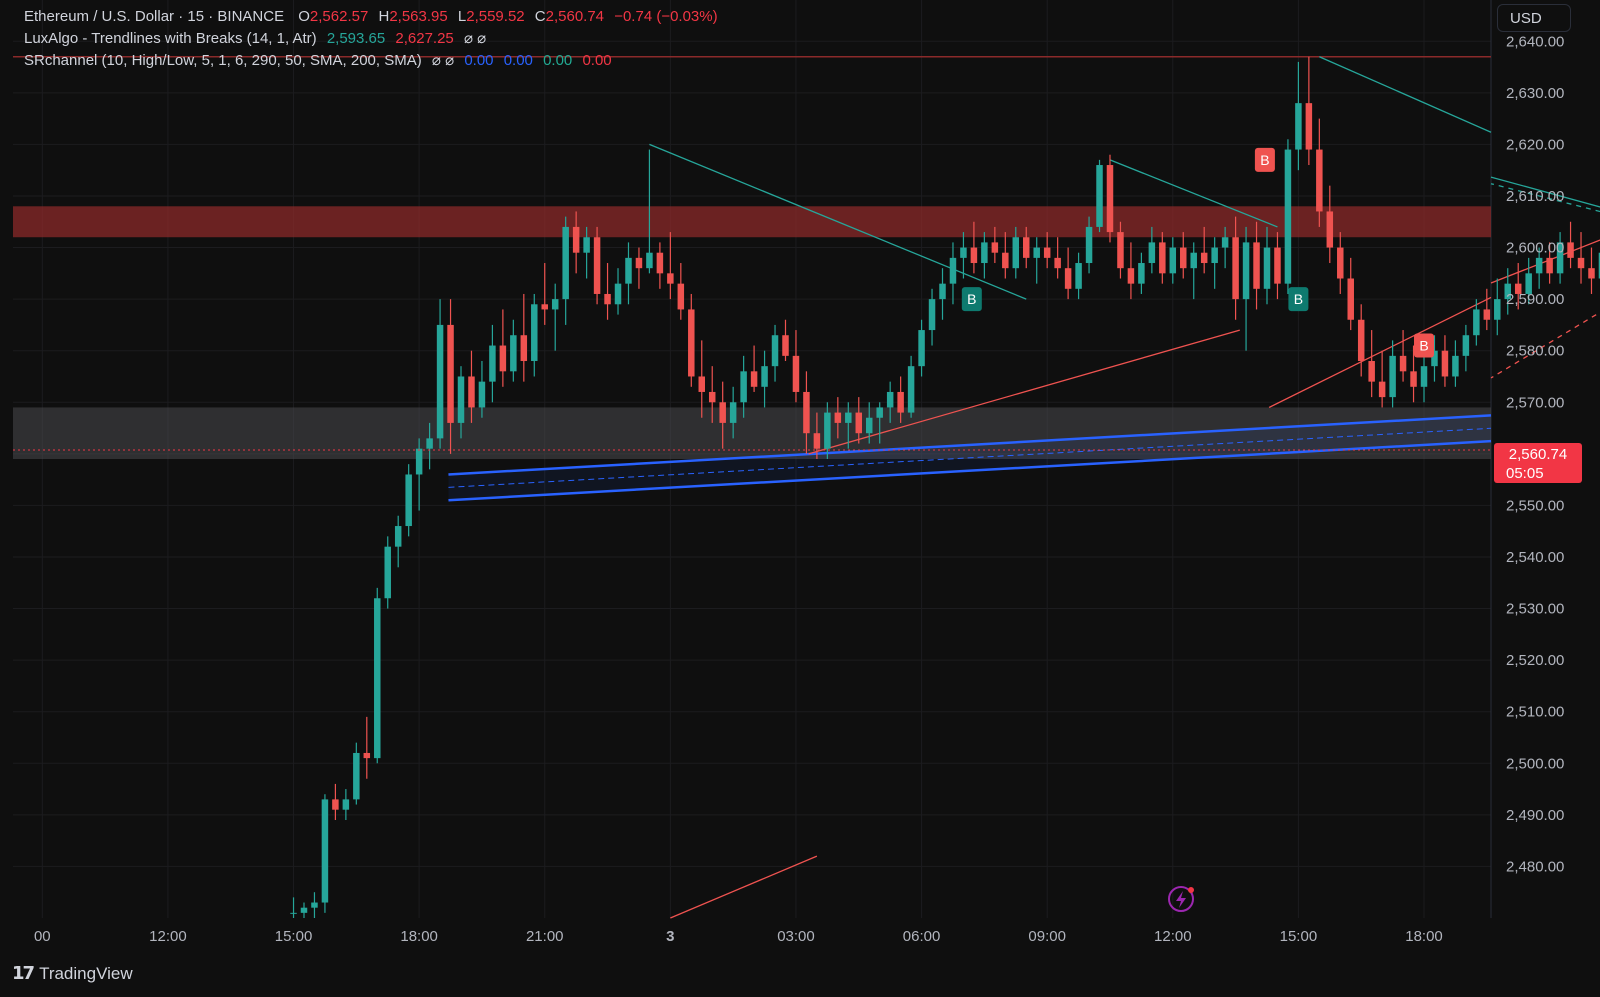  Describe the element at coordinates (304, 16) in the screenshot. I see `open-label: O` at that location.